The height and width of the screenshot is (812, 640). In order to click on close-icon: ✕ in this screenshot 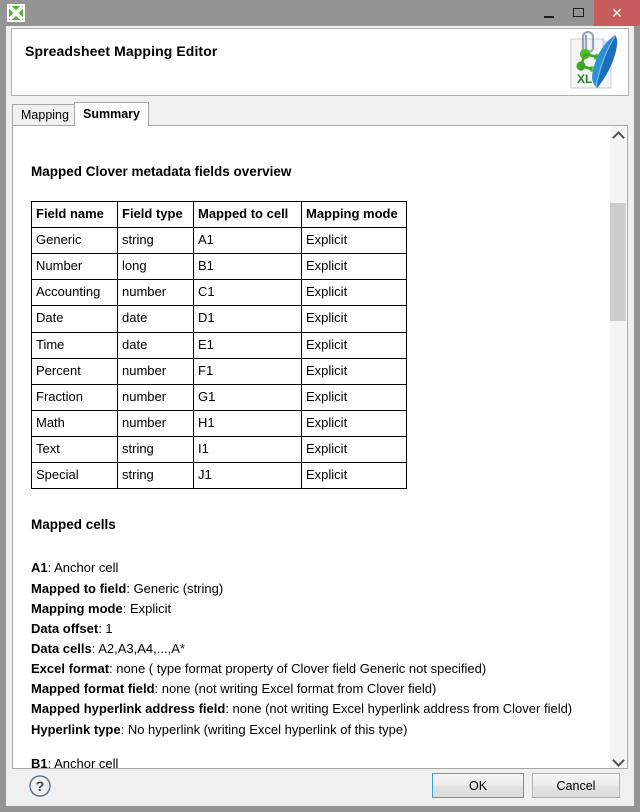, I will do `click(617, 13)`.